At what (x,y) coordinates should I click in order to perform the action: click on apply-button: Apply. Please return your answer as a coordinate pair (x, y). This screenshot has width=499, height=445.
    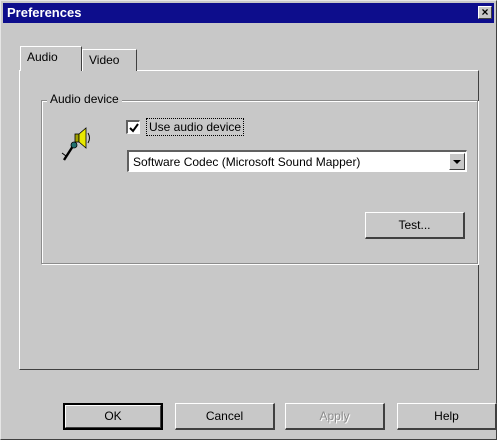
    Looking at the image, I should click on (335, 416).